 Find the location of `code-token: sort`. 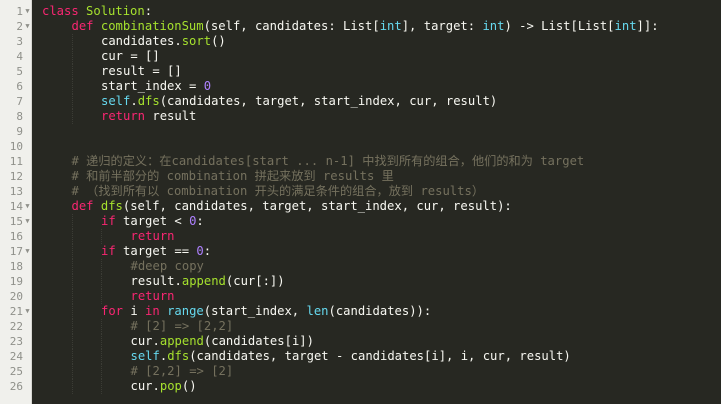

code-token: sort is located at coordinates (196, 41).